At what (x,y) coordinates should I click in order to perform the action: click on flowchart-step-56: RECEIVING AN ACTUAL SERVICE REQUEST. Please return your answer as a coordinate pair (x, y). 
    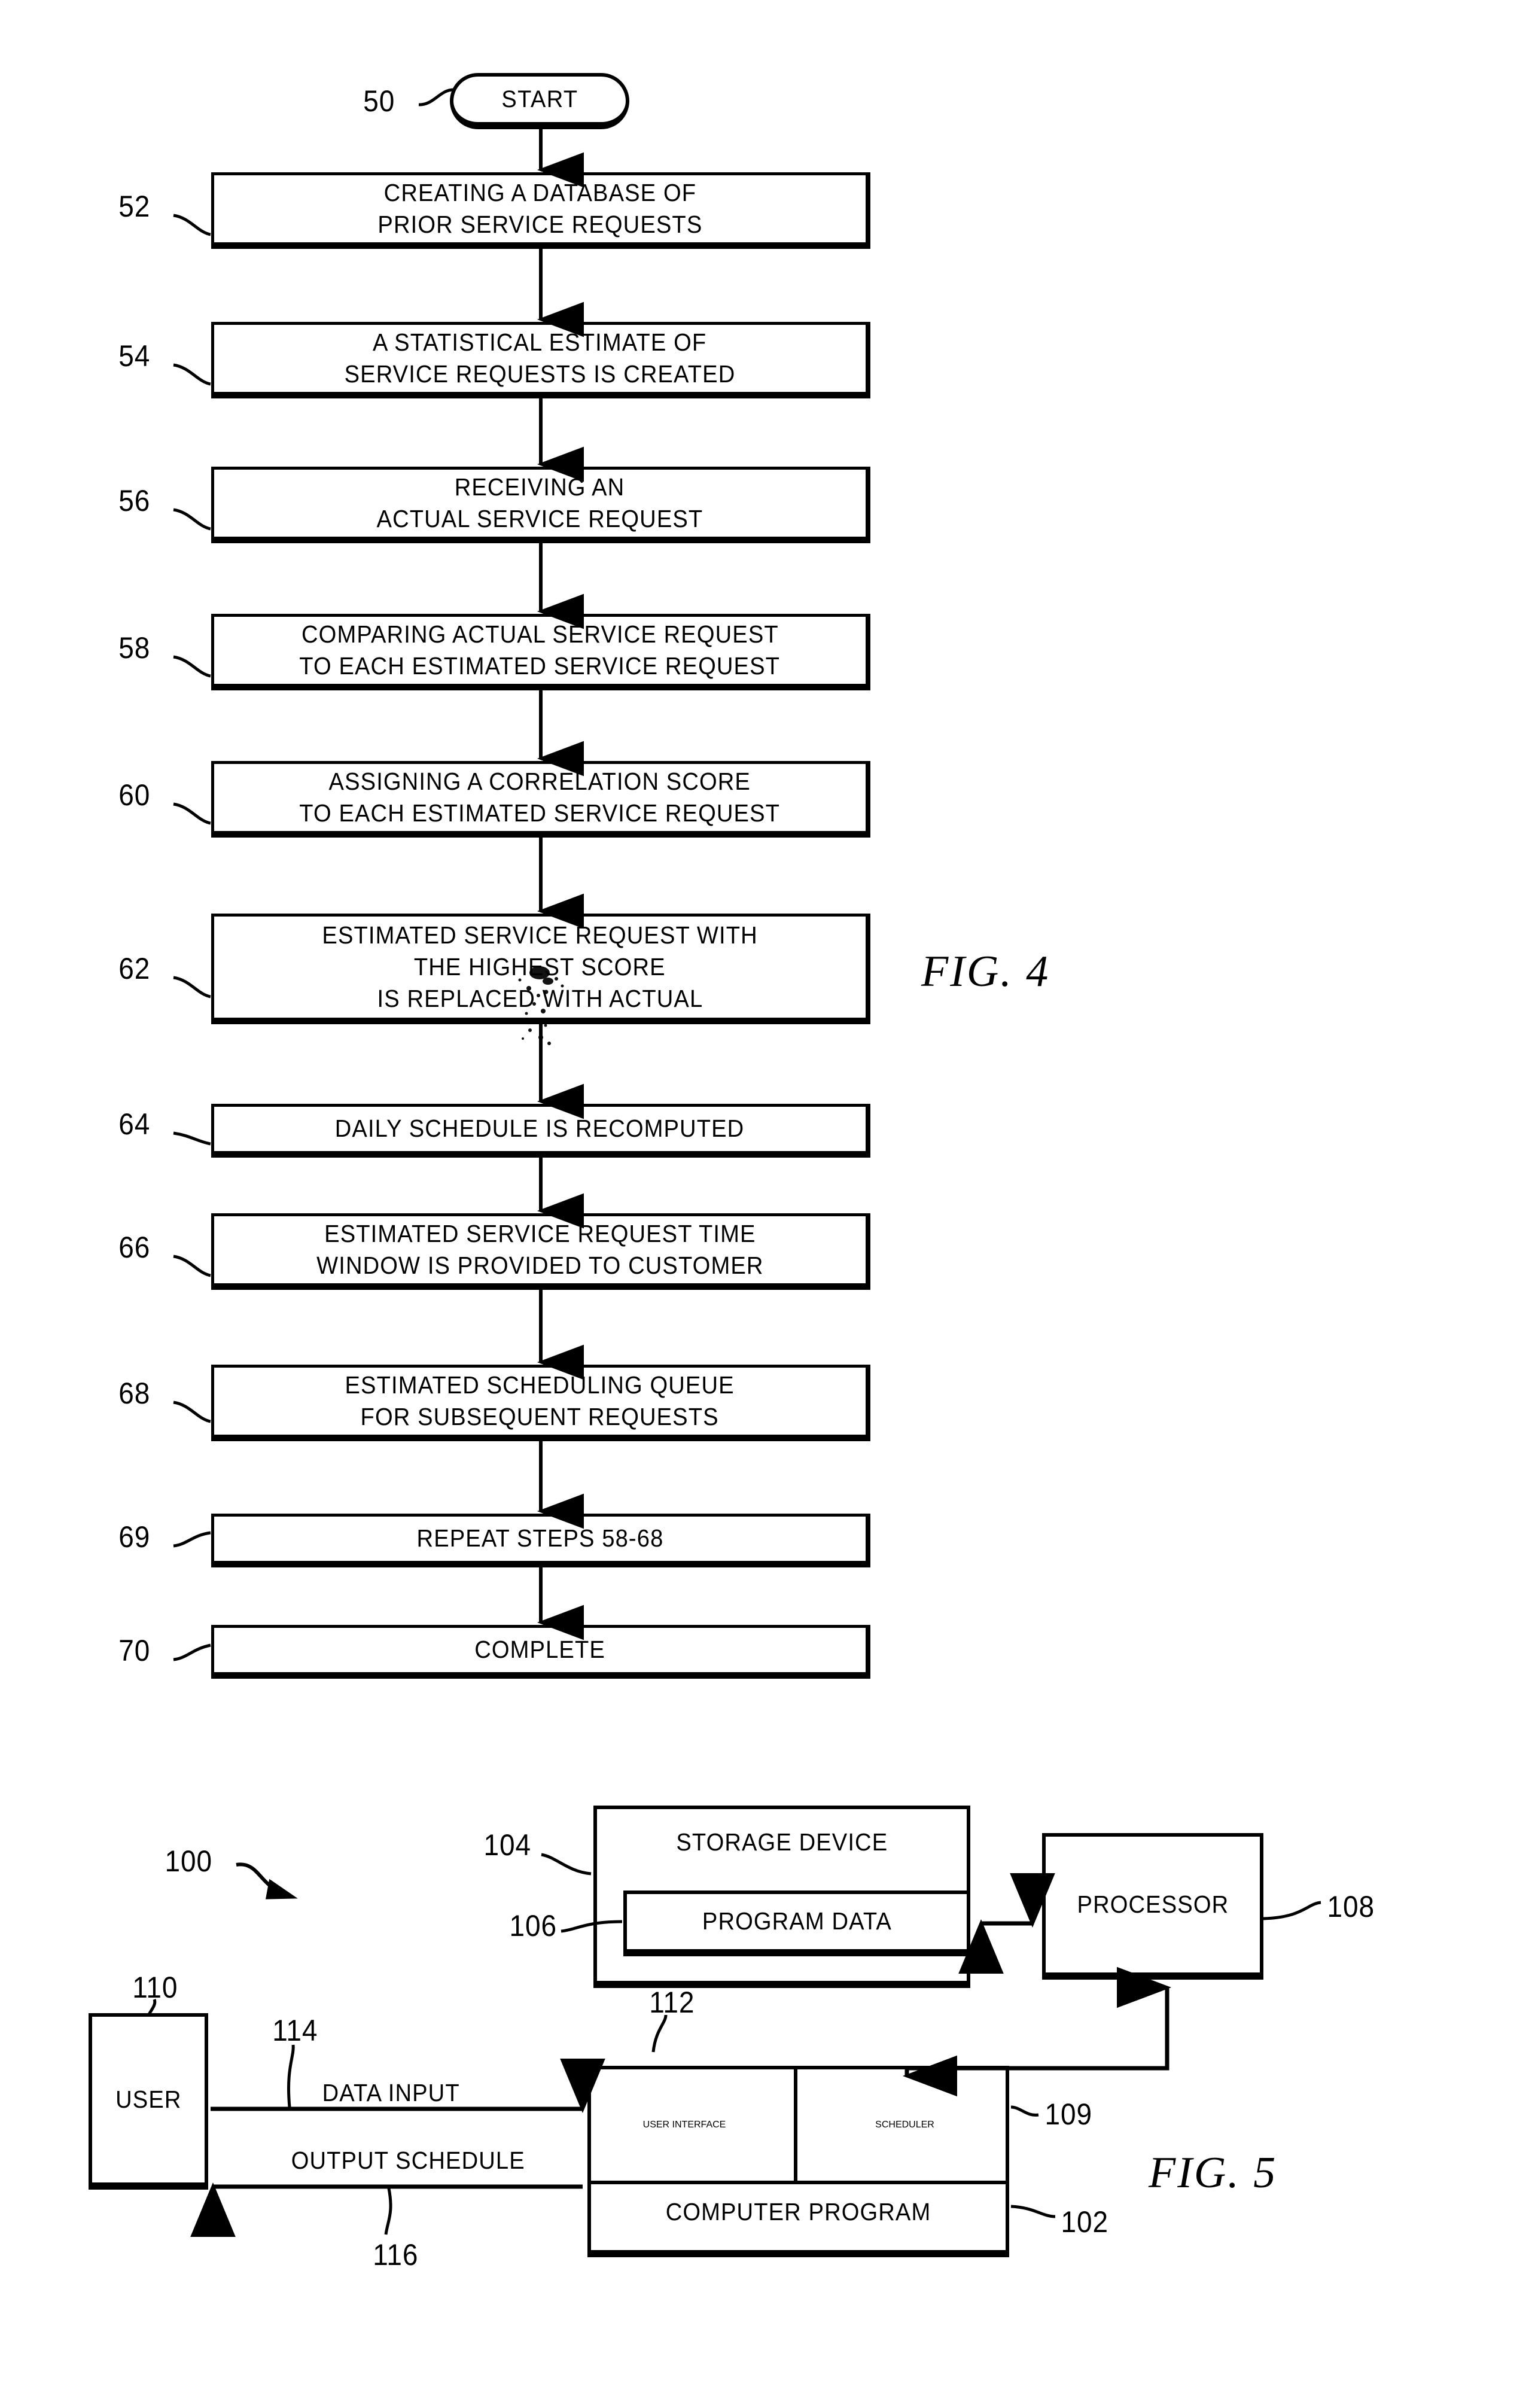
    Looking at the image, I should click on (540, 505).